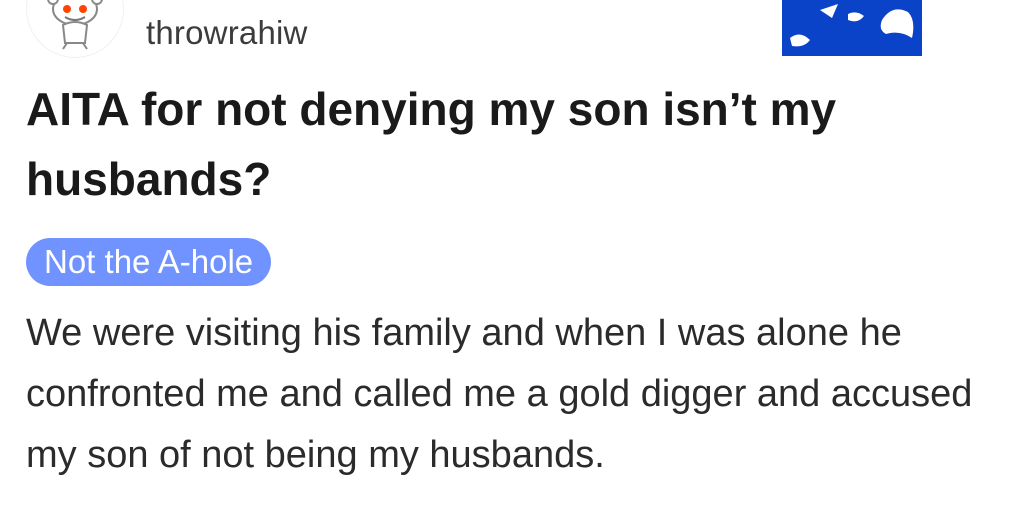 This screenshot has width=1018, height=521. What do you see at coordinates (852, 28) in the screenshot?
I see `award-badge-icon` at bounding box center [852, 28].